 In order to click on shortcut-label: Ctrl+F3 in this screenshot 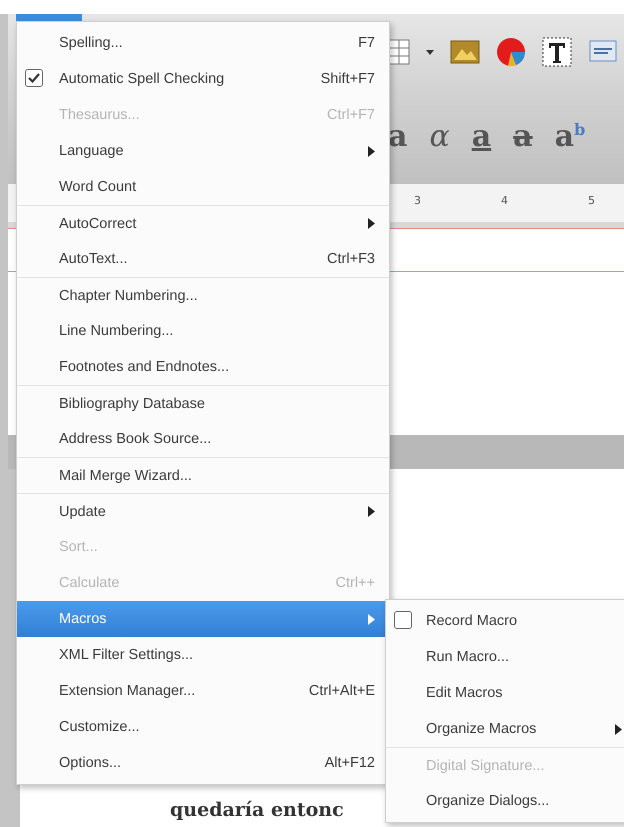, I will do `click(351, 259)`.